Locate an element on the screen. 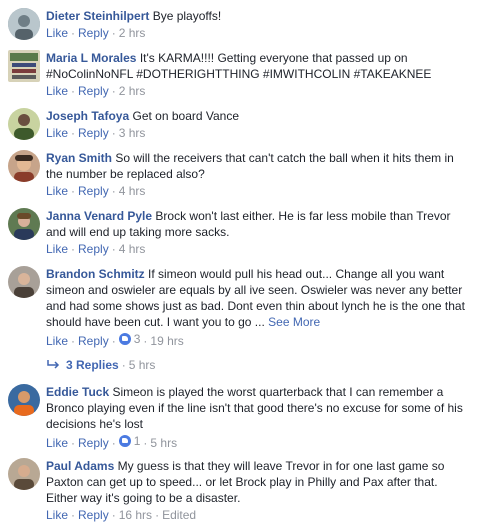  reply-arrow-icon is located at coordinates (53, 364).